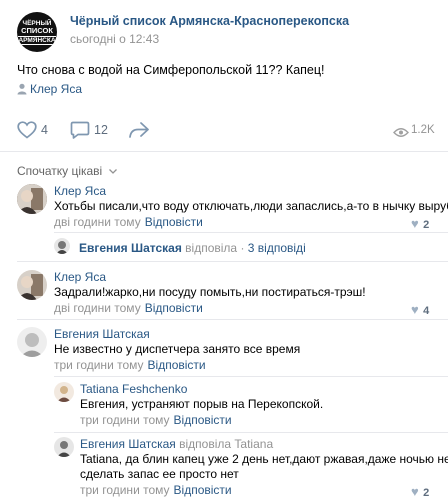 The height and width of the screenshot is (501, 448). I want to click on reply-like-count: 2, so click(426, 493).